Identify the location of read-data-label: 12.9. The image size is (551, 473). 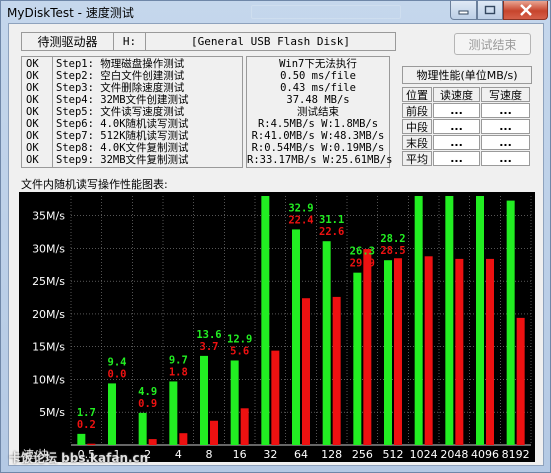
(239, 339).